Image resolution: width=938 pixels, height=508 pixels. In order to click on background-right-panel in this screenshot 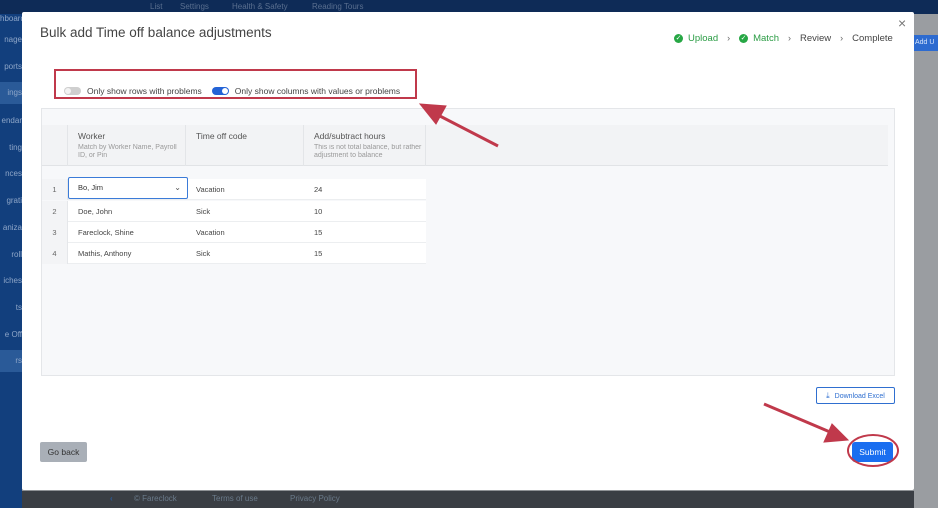, I will do `click(926, 261)`.